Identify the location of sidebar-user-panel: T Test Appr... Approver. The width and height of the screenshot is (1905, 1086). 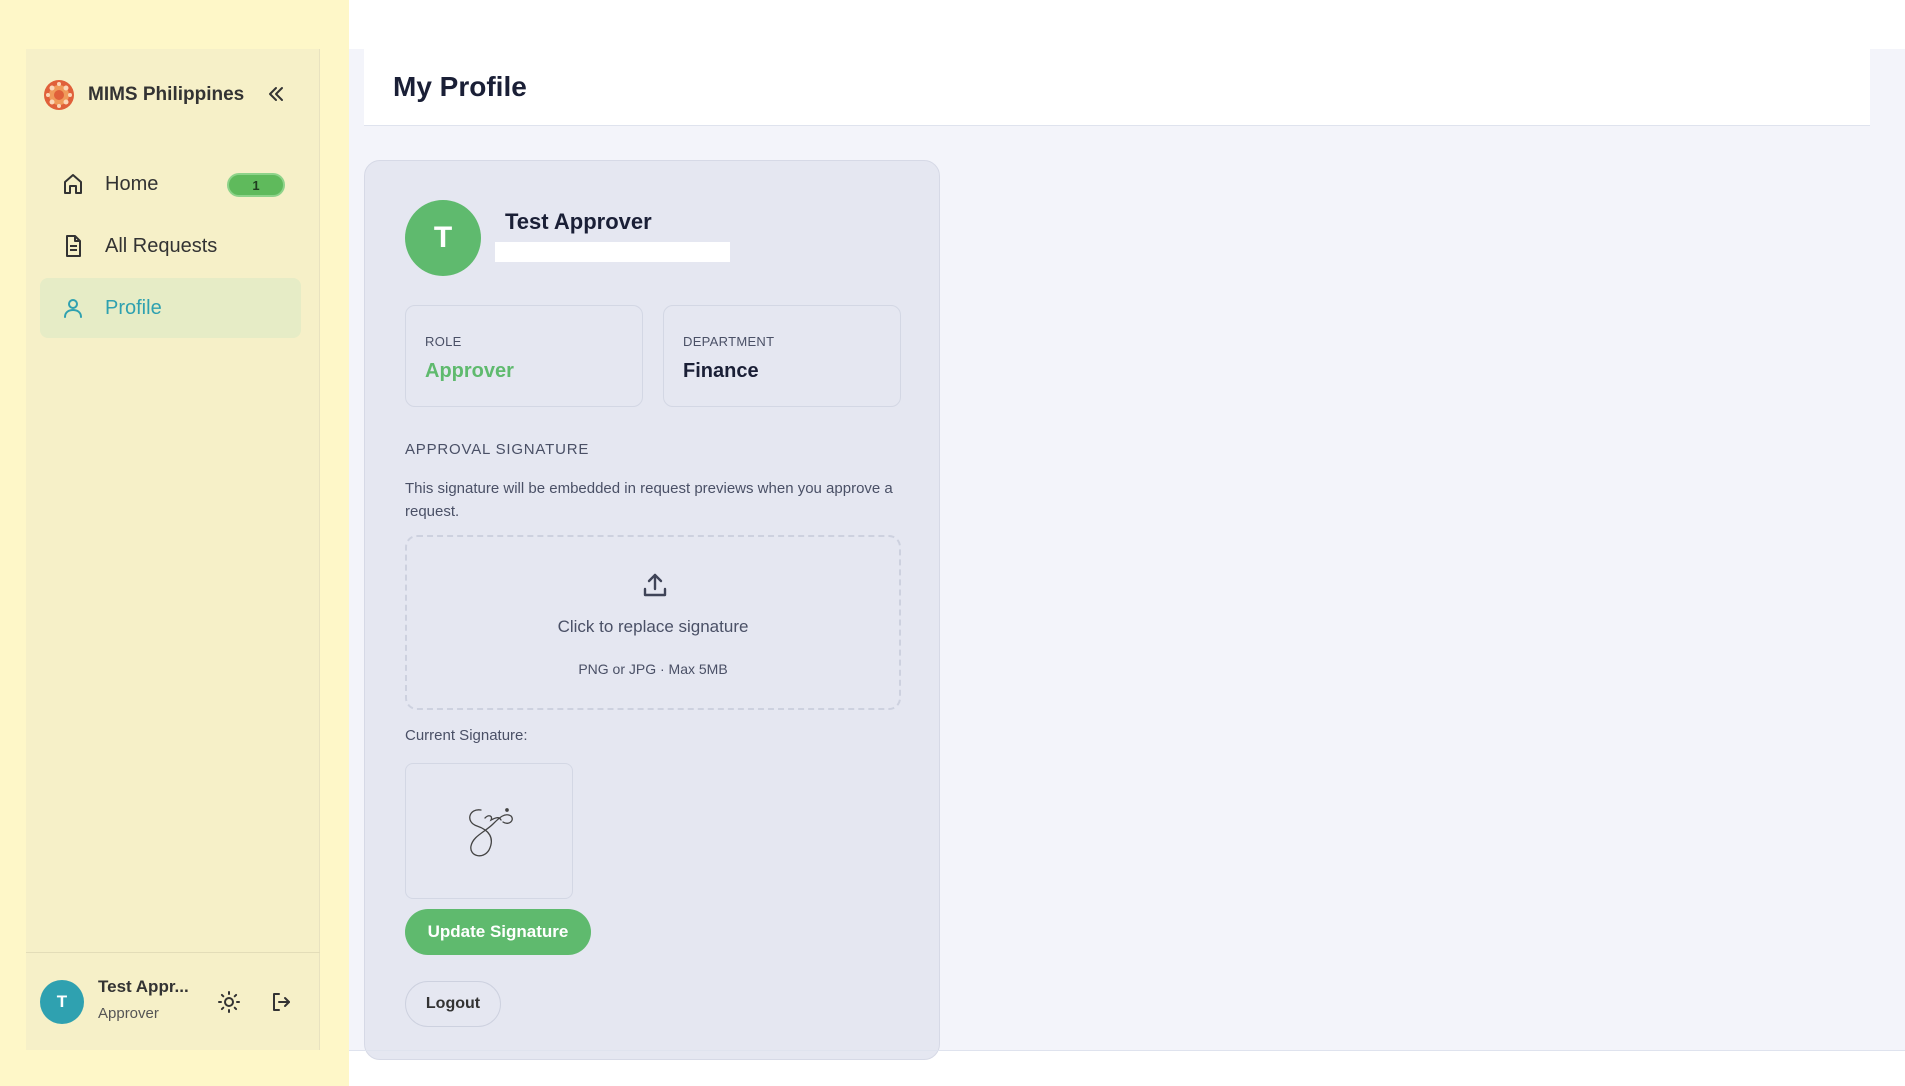
(173, 1001).